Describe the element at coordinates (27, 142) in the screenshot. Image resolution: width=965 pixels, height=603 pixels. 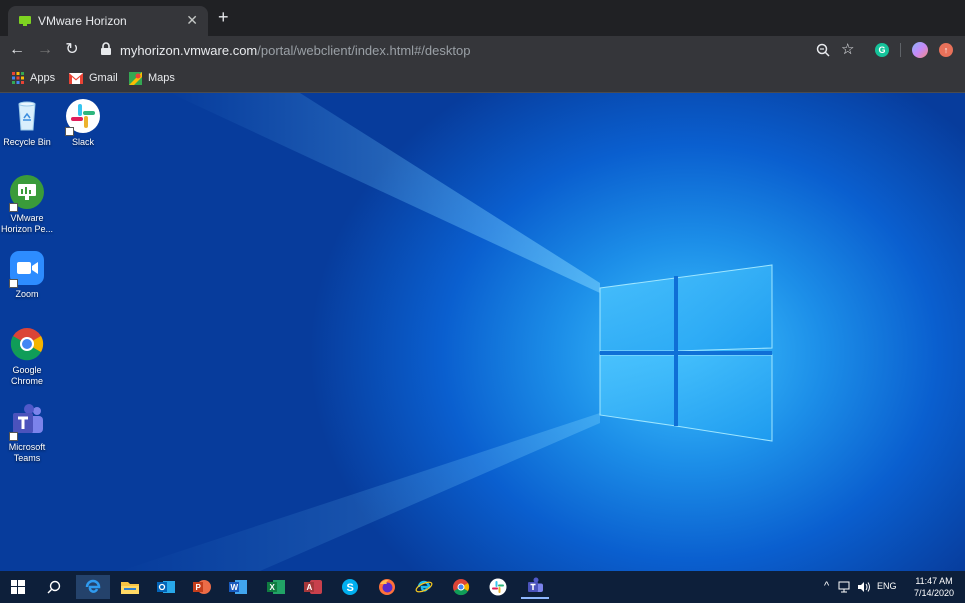
I see `desktop-icon-label: Recycle Bin` at that location.